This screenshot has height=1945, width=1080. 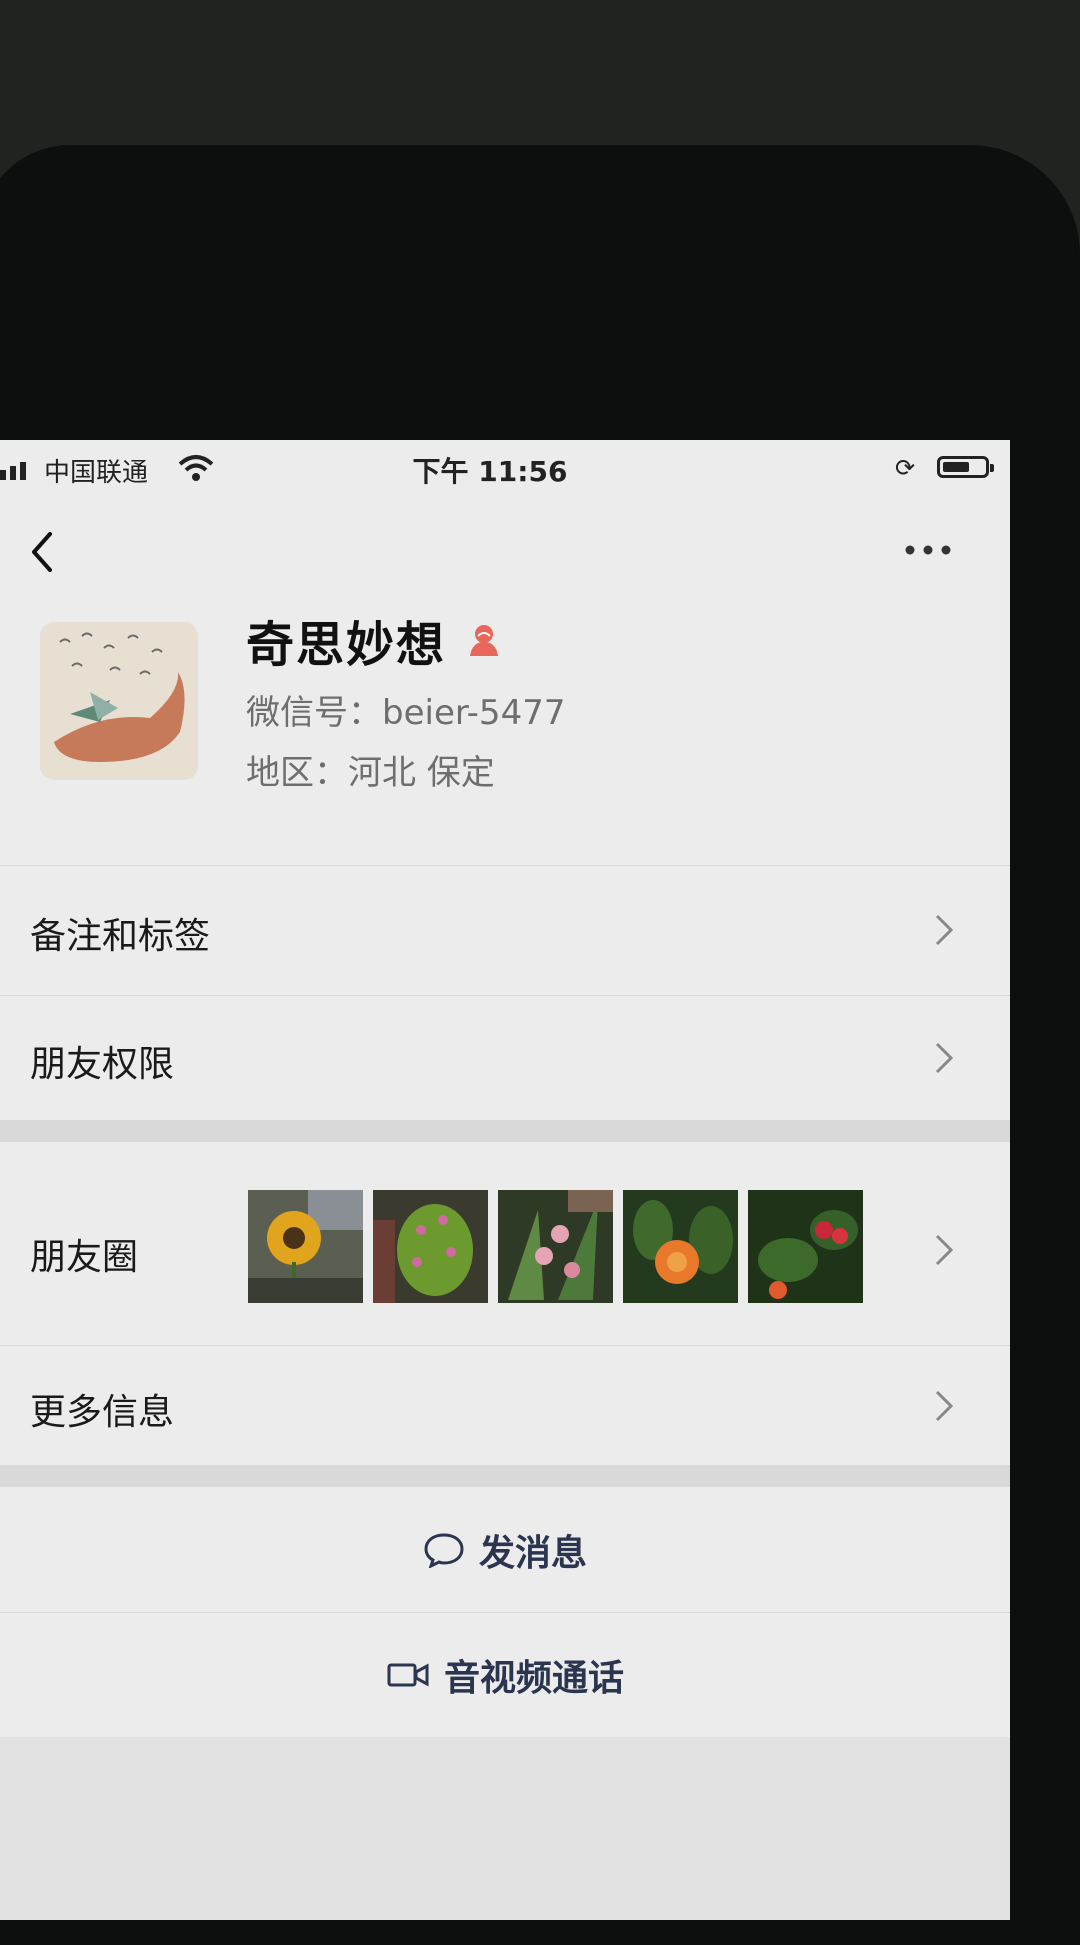 I want to click on moment-photo-pink-flowers, so click(x=555, y=1246).